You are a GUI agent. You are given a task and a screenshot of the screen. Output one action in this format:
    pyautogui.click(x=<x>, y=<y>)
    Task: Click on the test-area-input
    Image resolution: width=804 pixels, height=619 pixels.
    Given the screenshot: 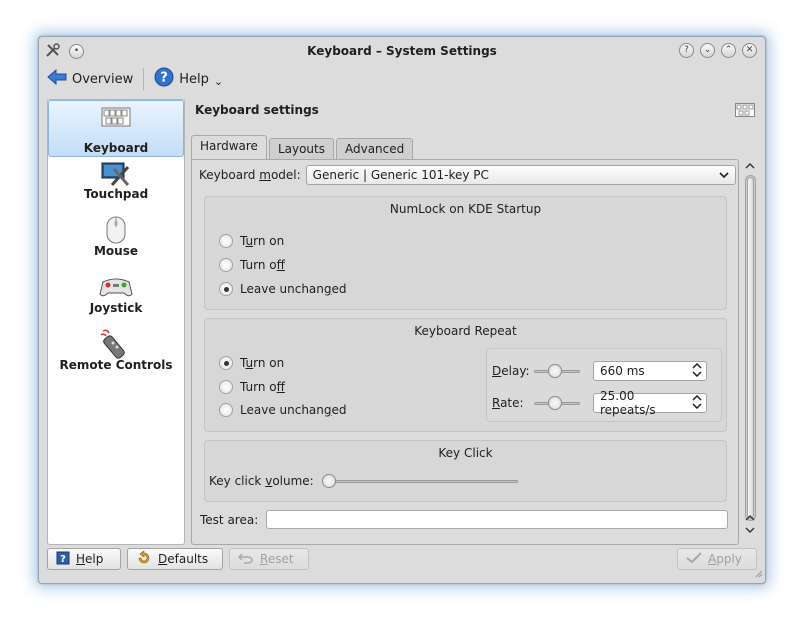 What is the action you would take?
    pyautogui.click(x=497, y=519)
    